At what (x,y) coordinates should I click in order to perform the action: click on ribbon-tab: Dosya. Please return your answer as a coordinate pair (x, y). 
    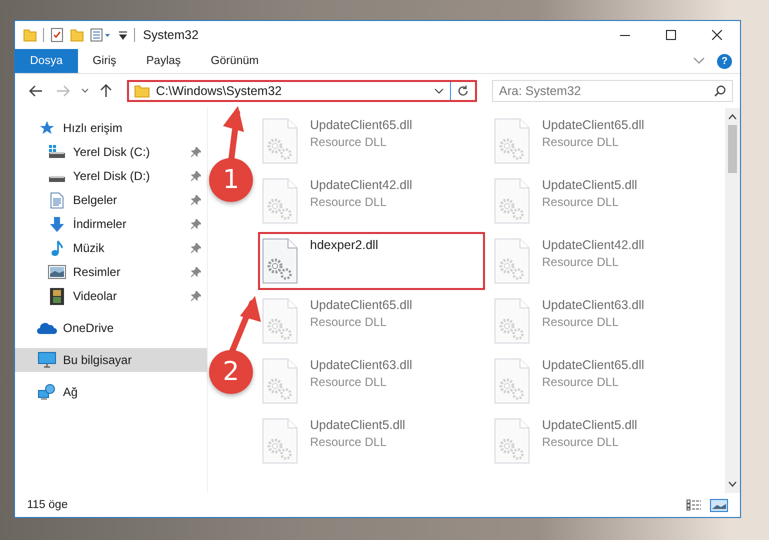
    Looking at the image, I should click on (46, 61).